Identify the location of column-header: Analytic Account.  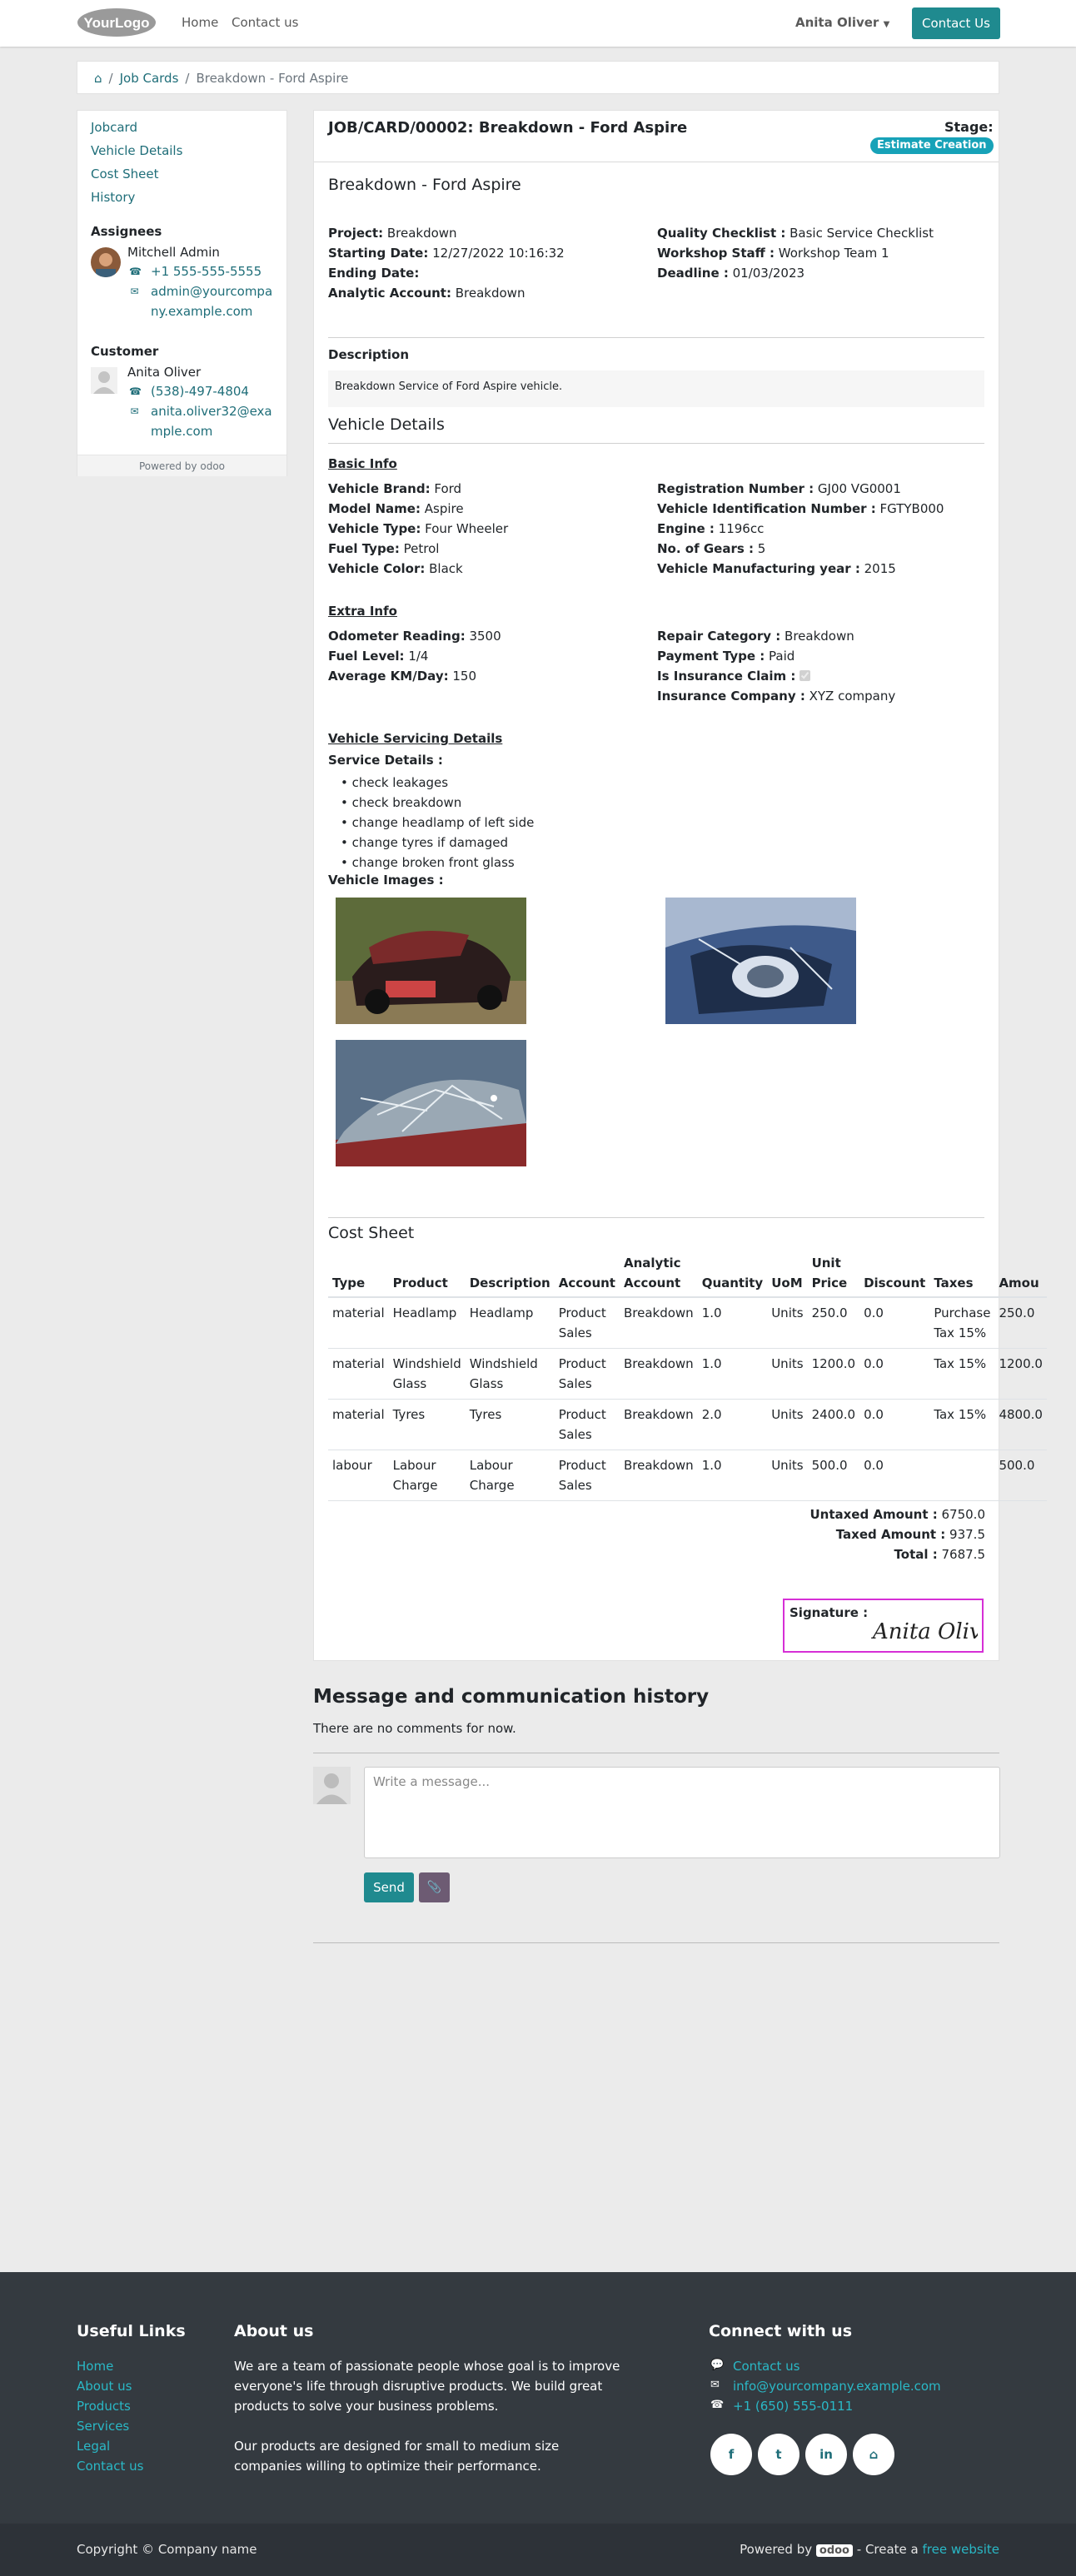
(658, 1274).